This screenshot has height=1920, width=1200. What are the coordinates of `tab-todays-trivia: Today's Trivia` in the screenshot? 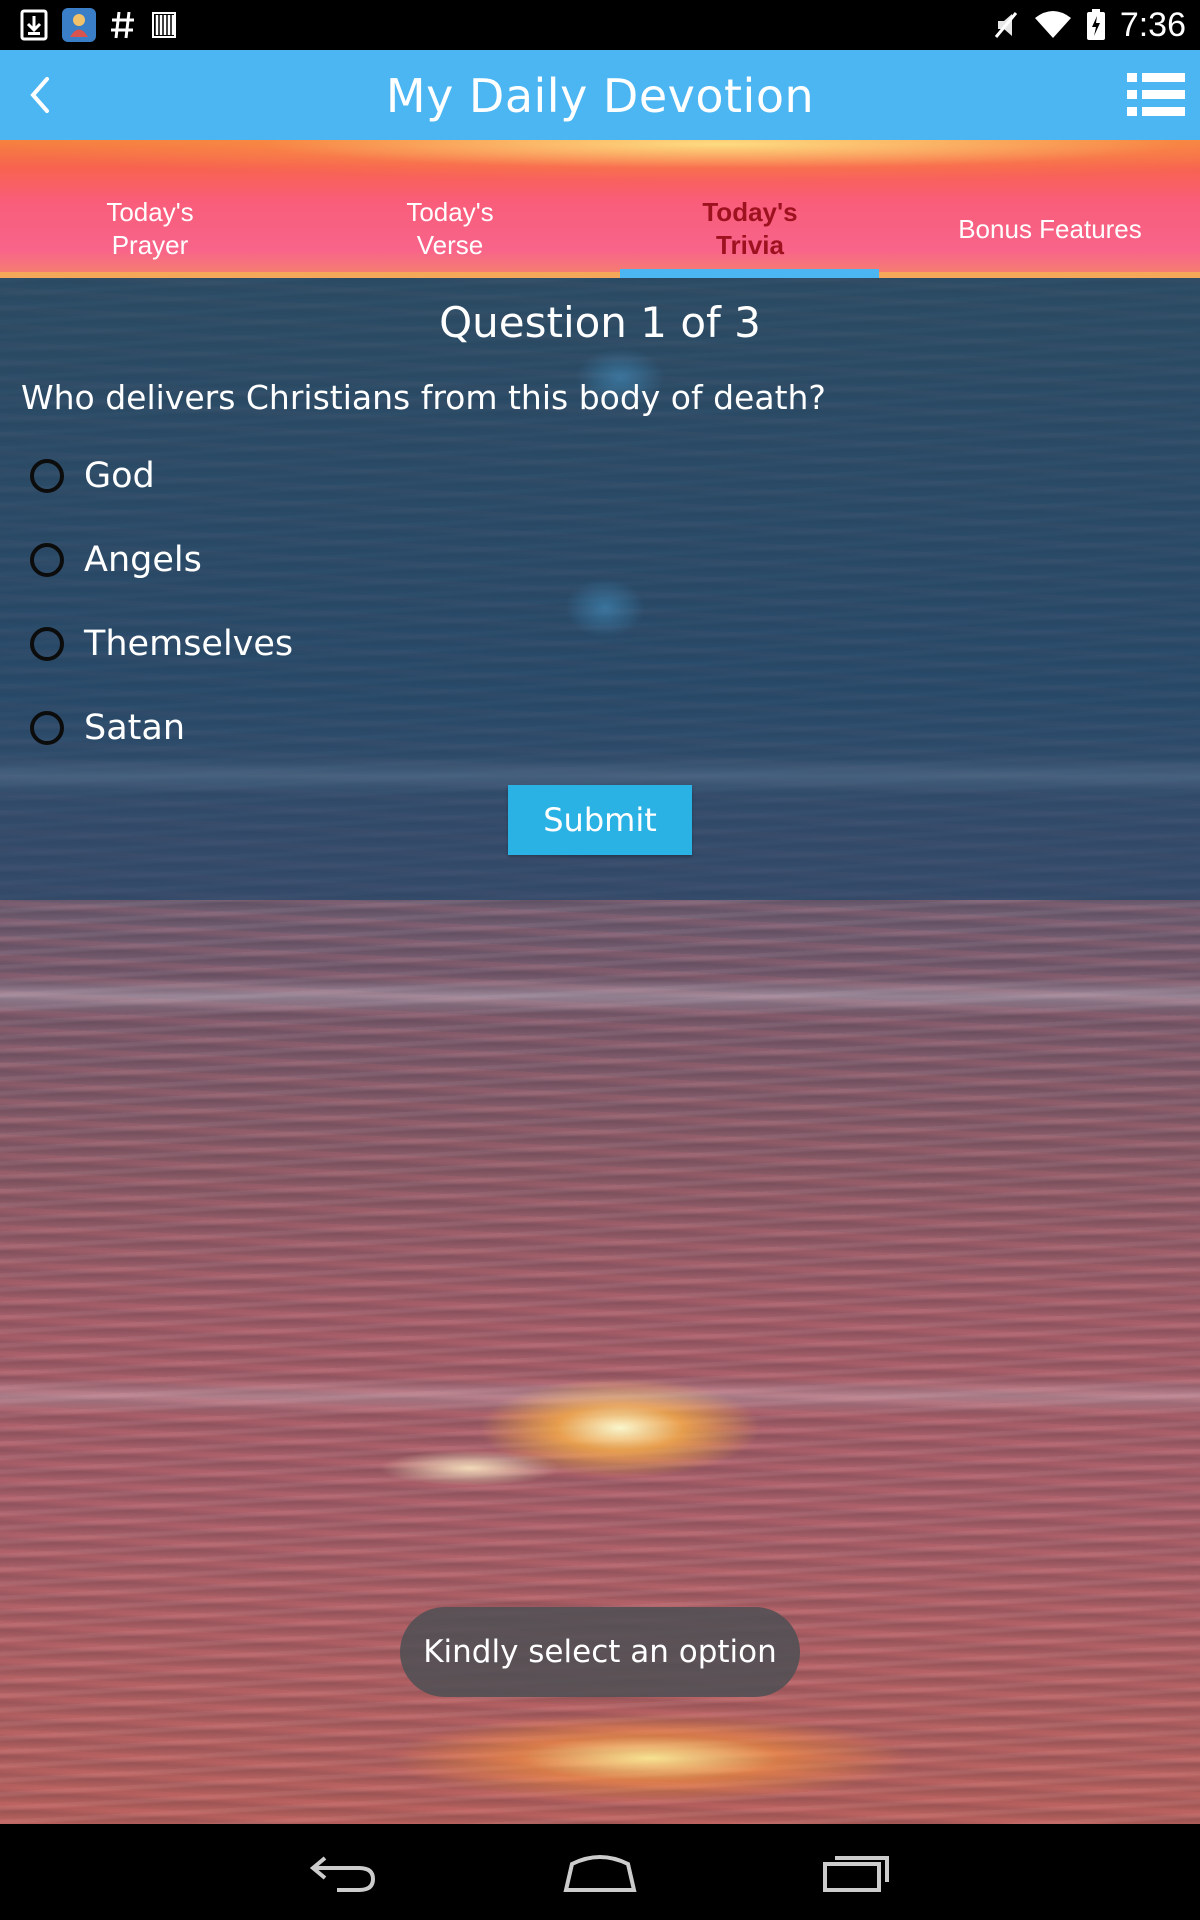 It's located at (750, 229).